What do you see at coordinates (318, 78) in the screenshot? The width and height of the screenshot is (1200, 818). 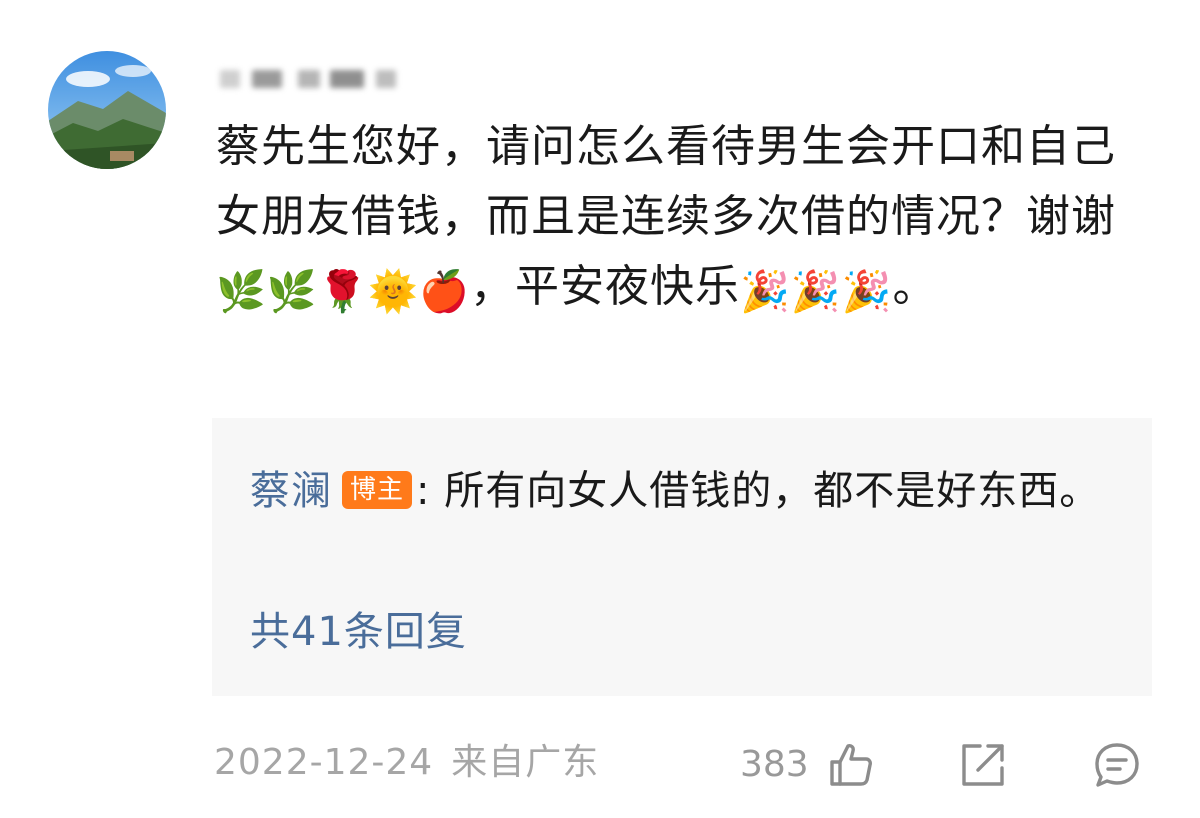 I see `username-blurred` at bounding box center [318, 78].